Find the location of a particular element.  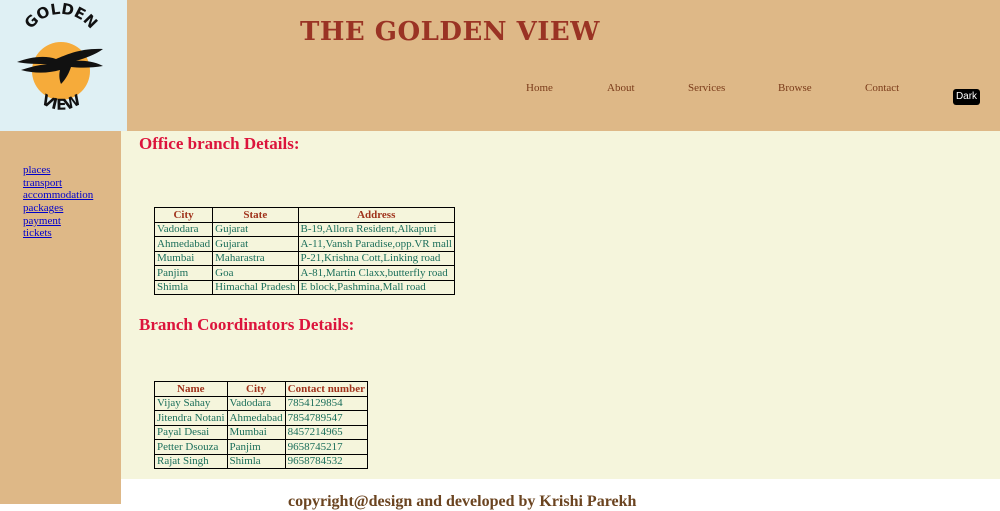

table-header-row: Name City Contact number is located at coordinates (261, 389).